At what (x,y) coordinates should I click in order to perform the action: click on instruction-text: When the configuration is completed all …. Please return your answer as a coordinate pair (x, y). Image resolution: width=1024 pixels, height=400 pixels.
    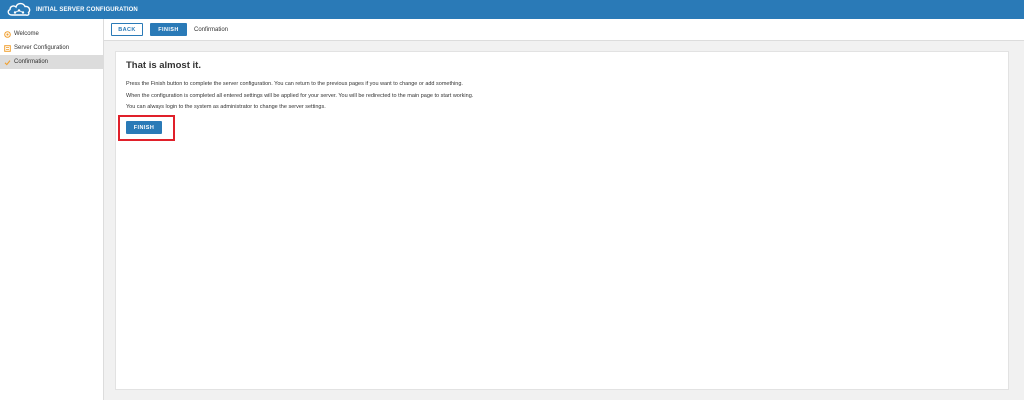
    Looking at the image, I should click on (300, 96).